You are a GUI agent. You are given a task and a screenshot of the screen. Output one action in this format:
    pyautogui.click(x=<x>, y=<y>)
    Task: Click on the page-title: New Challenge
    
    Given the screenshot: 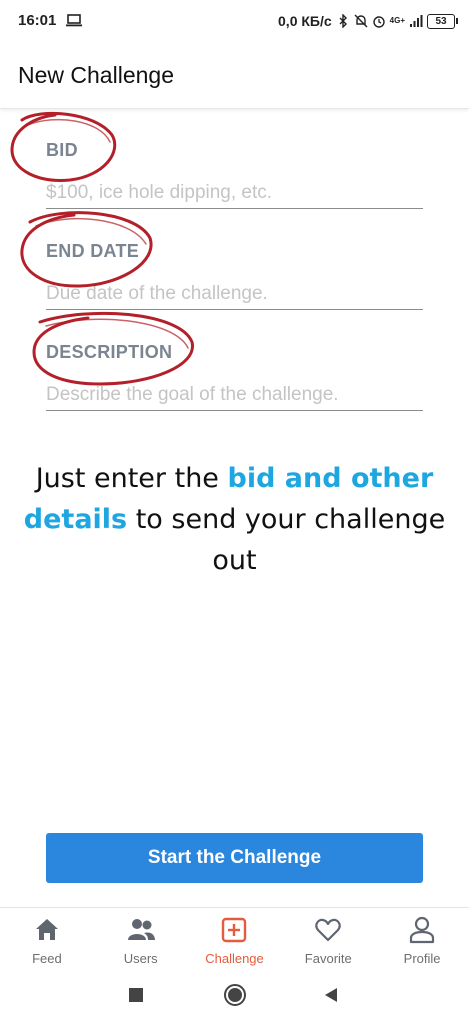 What is the action you would take?
    pyautogui.click(x=96, y=75)
    